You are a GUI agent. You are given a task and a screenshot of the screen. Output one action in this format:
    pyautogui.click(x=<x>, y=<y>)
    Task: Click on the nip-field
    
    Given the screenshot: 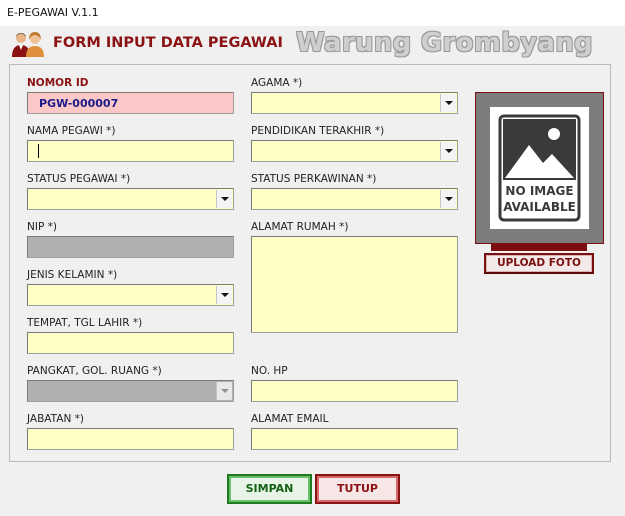 What is the action you would take?
    pyautogui.click(x=130, y=247)
    